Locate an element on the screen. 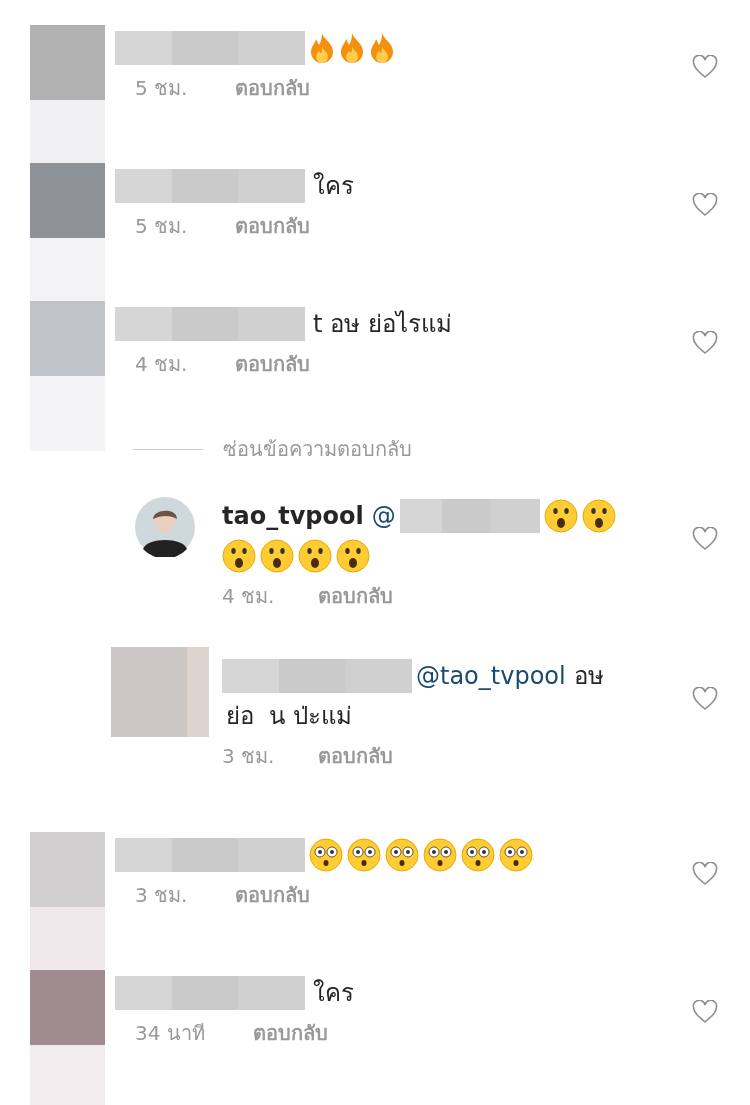 The height and width of the screenshot is (1105, 750). comment-text: ย่อ น ป่ะแม่ is located at coordinates (289, 716).